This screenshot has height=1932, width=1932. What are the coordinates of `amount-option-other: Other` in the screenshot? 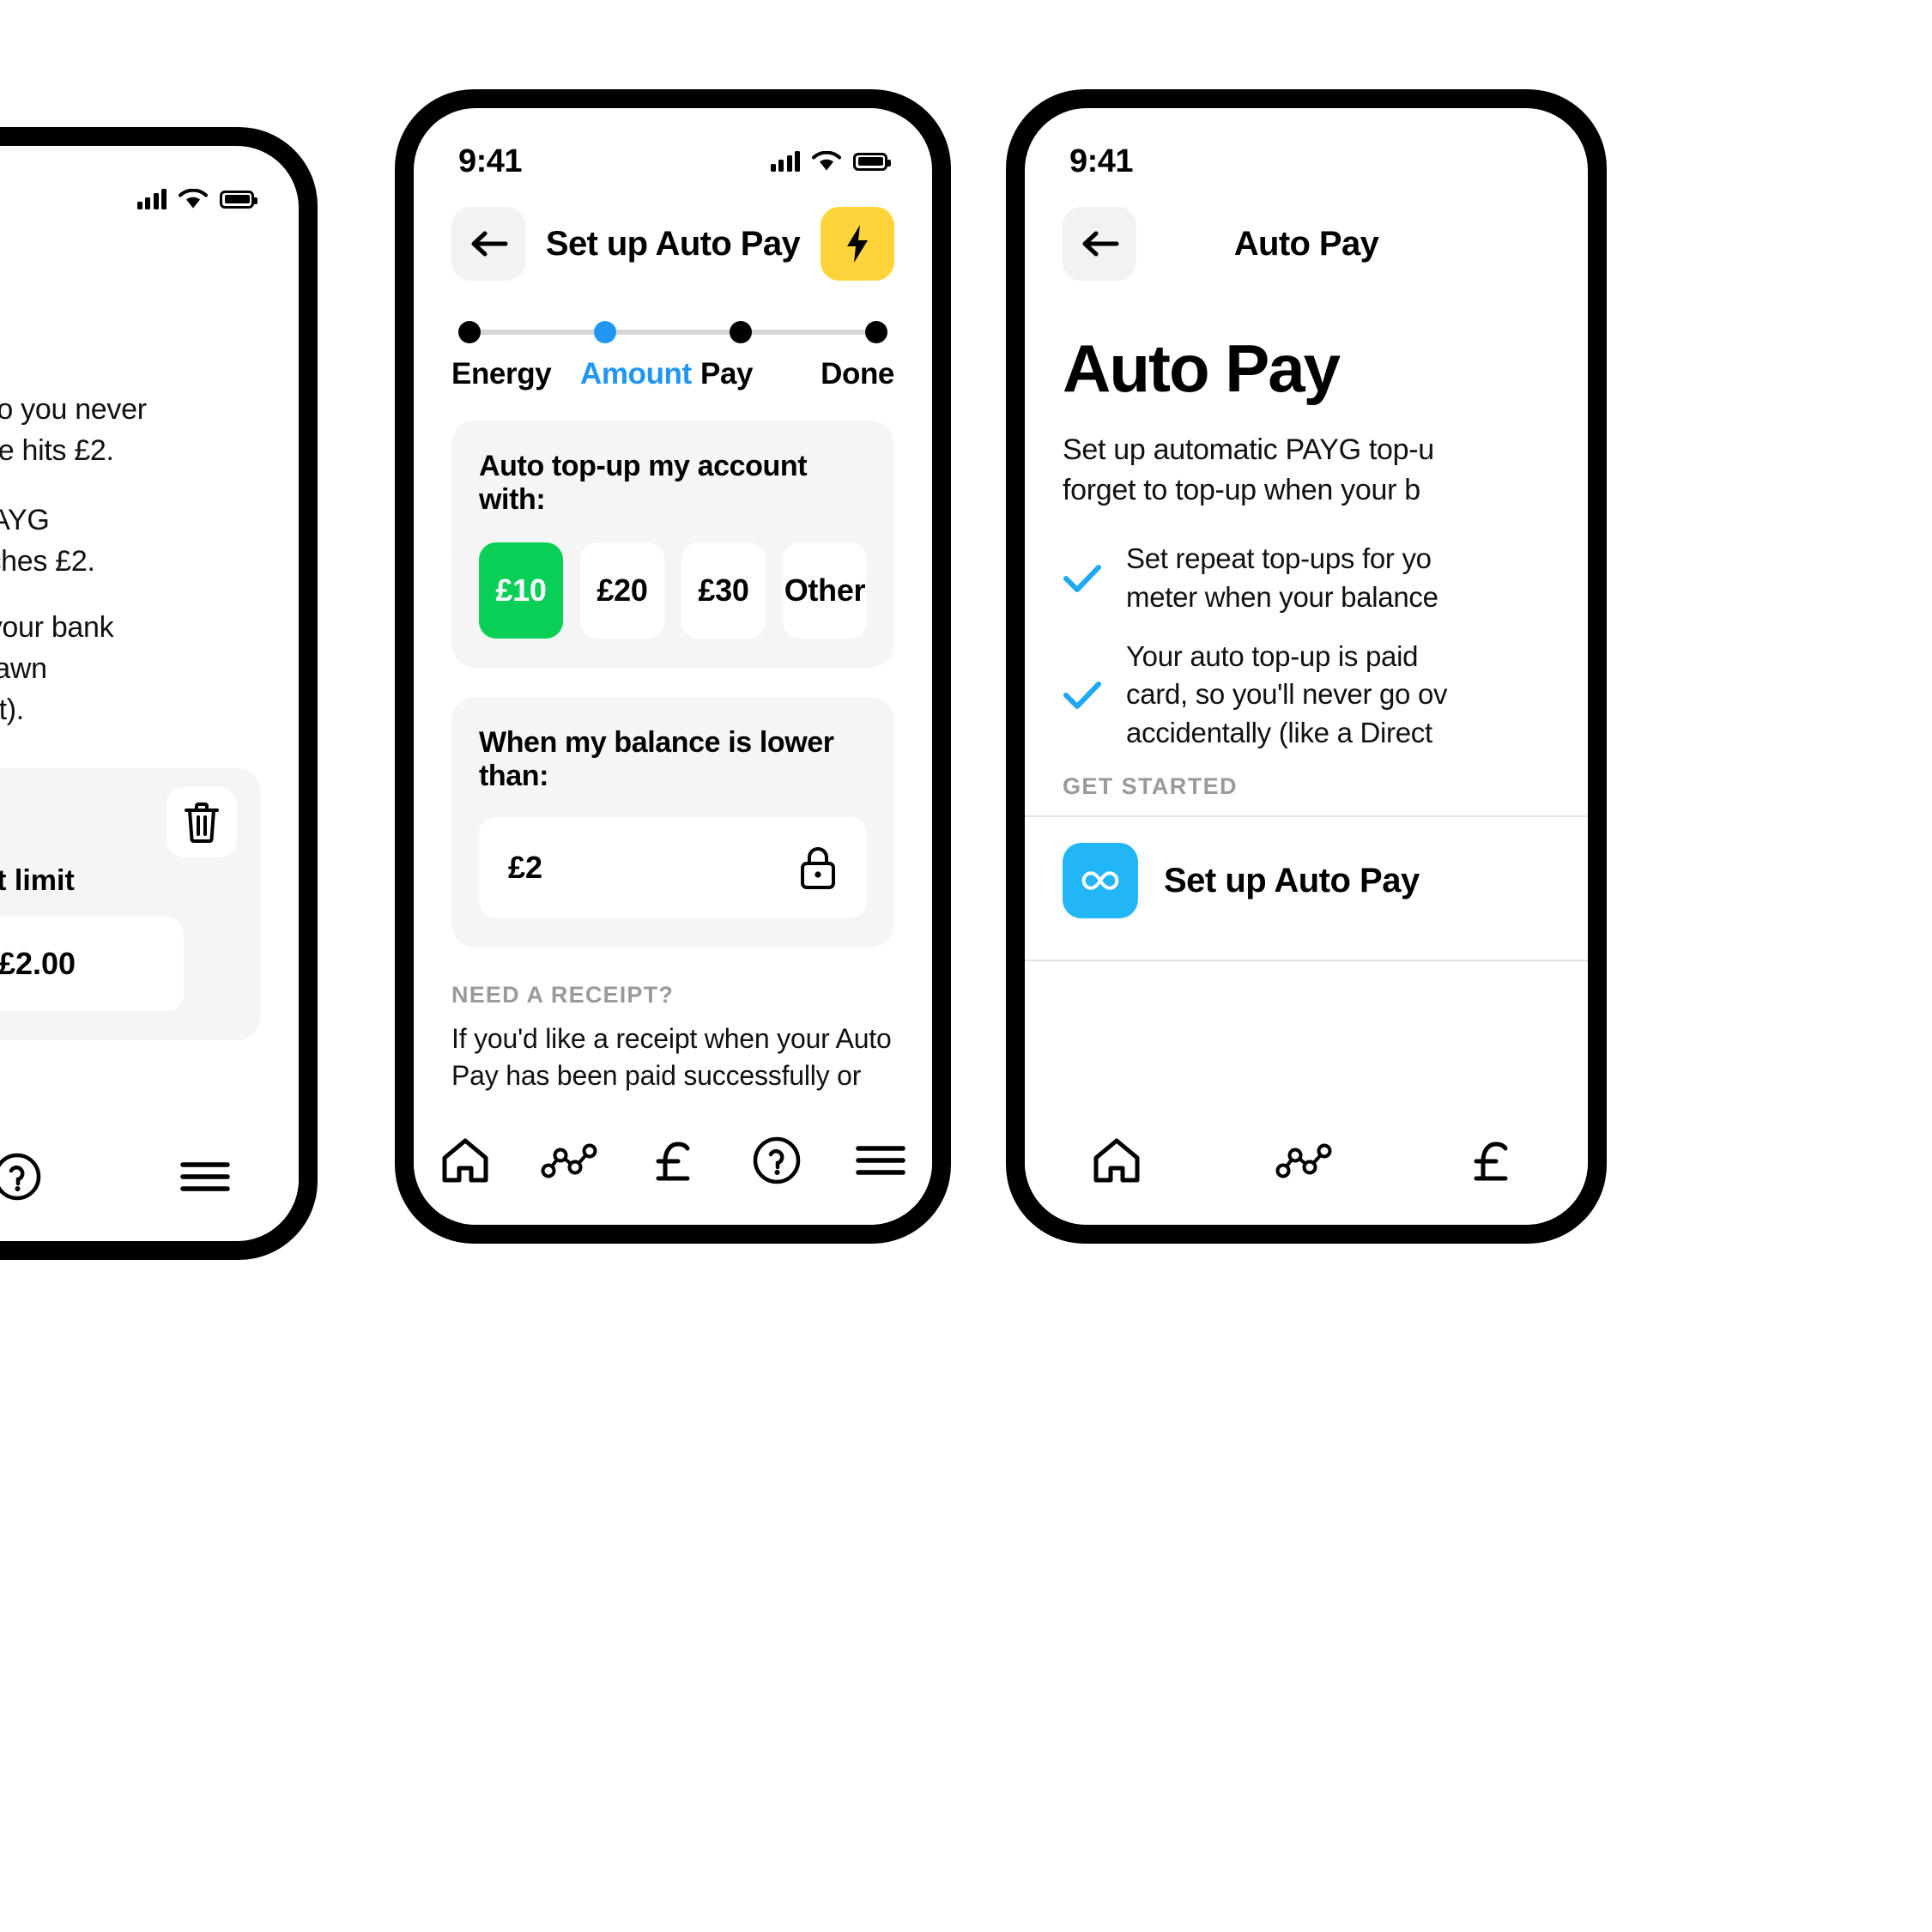 It's located at (825, 591).